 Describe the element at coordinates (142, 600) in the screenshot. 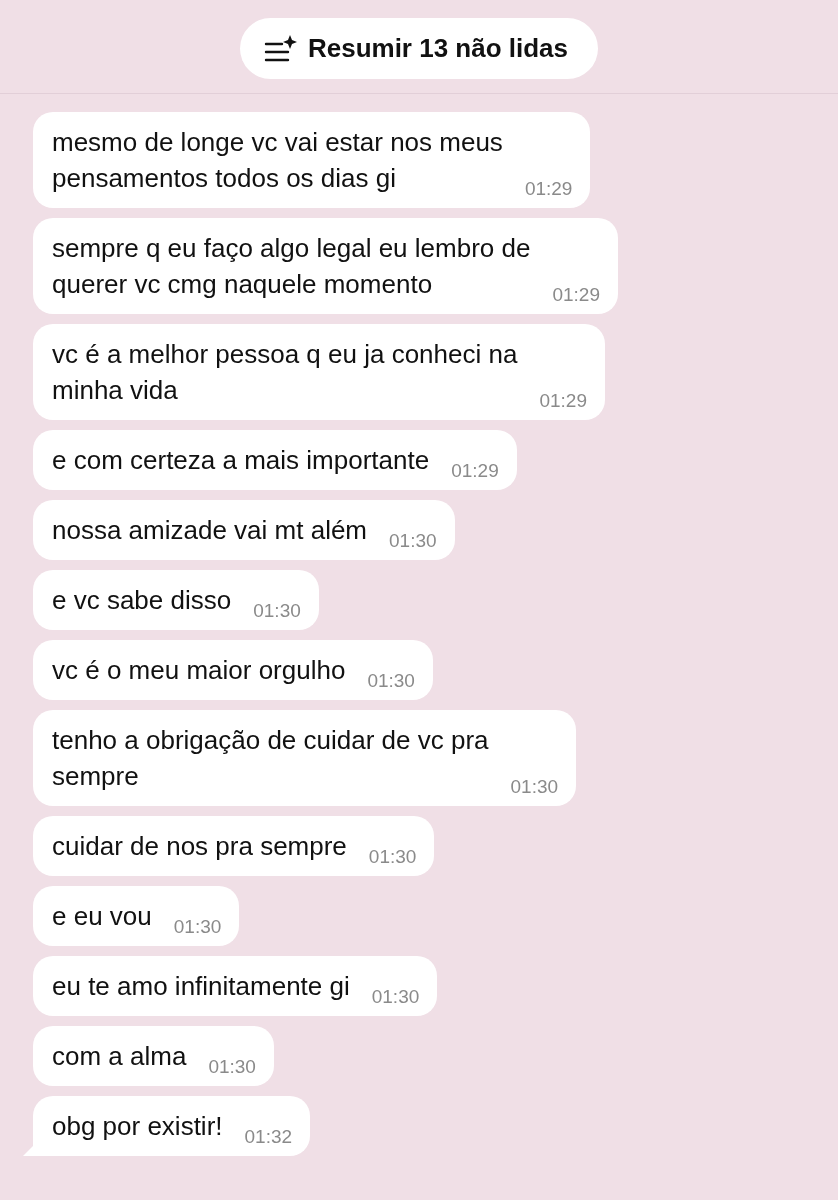

I see `message-text: e vc sabe disso` at that location.